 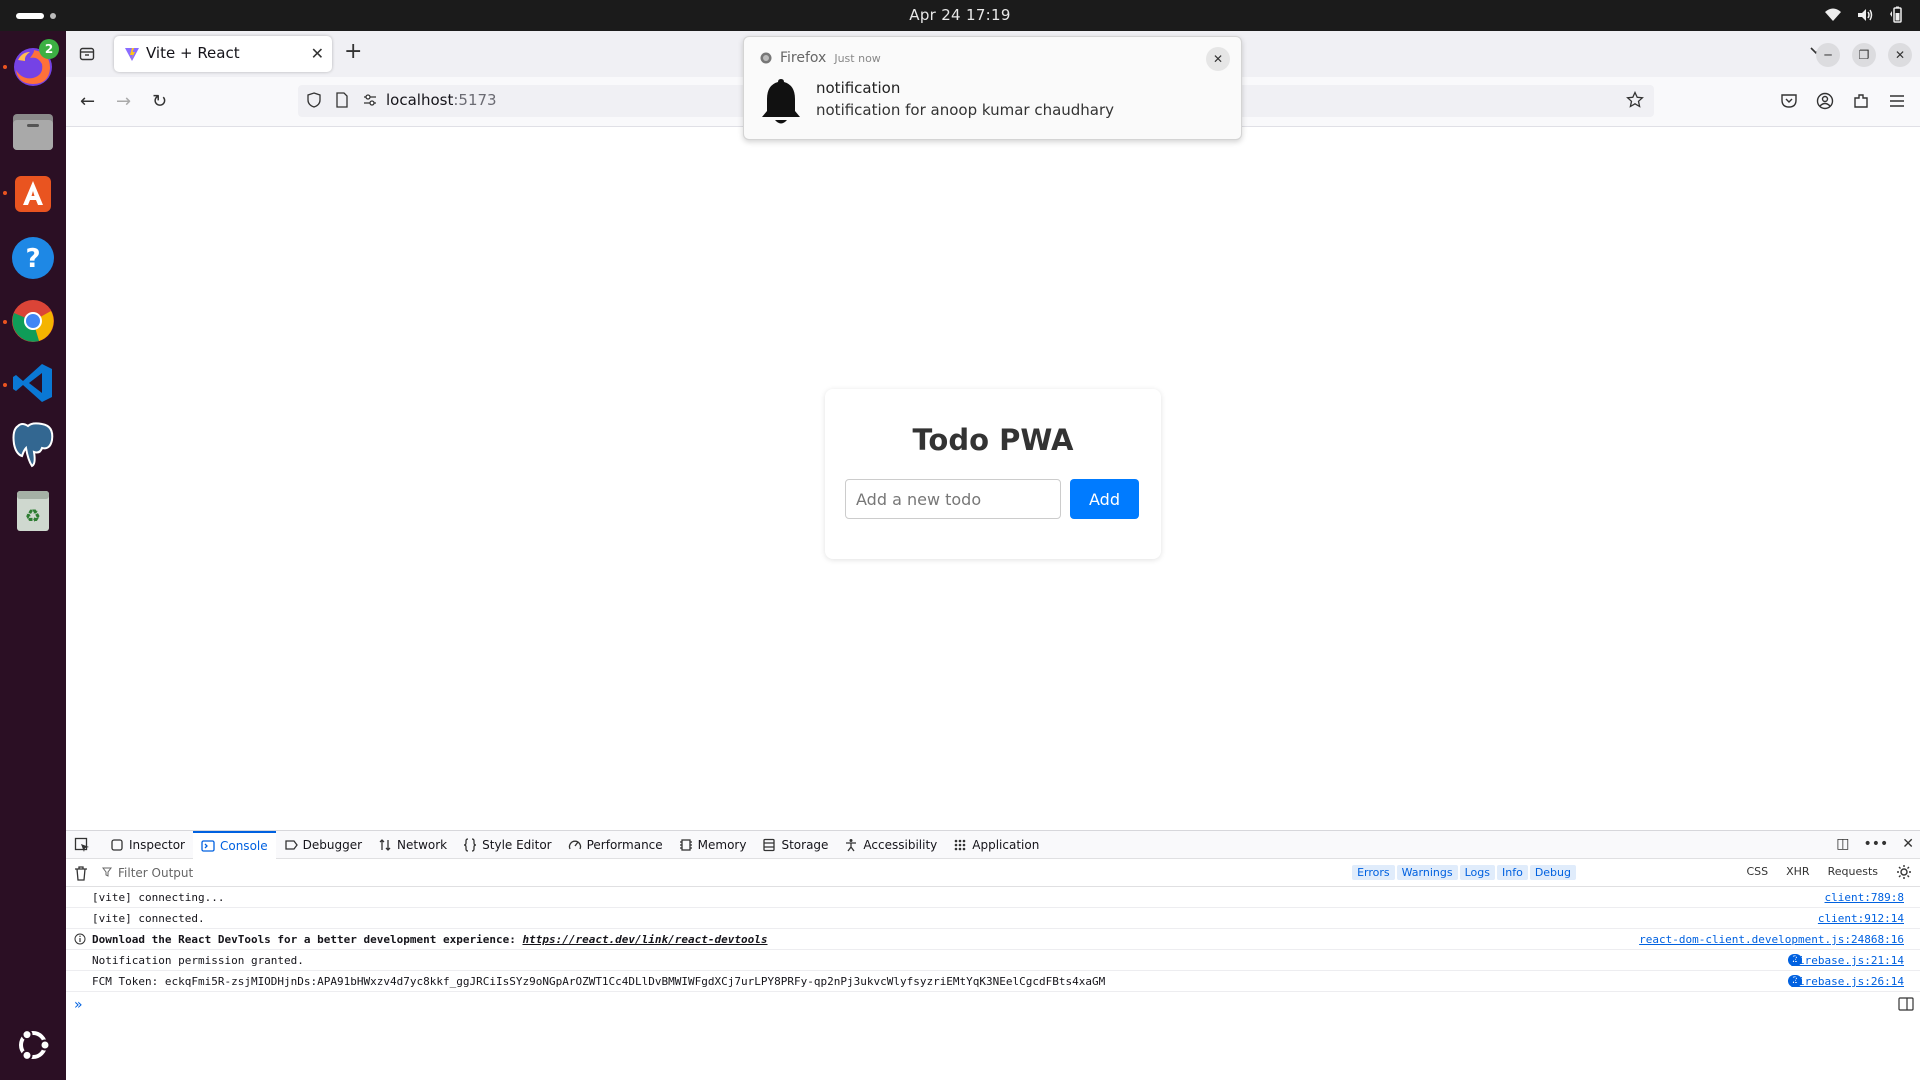 What do you see at coordinates (507, 845) in the screenshot?
I see `tab-style-editor: Style Editor` at bounding box center [507, 845].